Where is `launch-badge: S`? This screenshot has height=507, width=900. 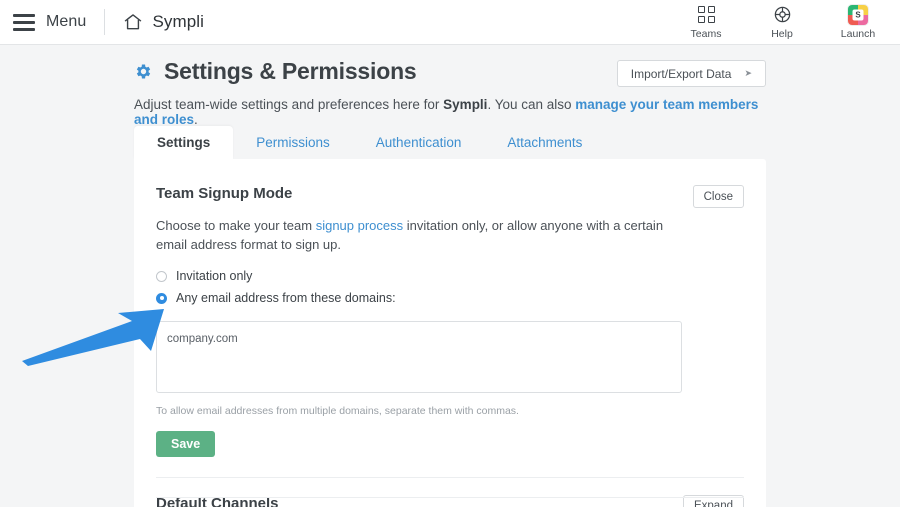
launch-badge: S is located at coordinates (858, 14).